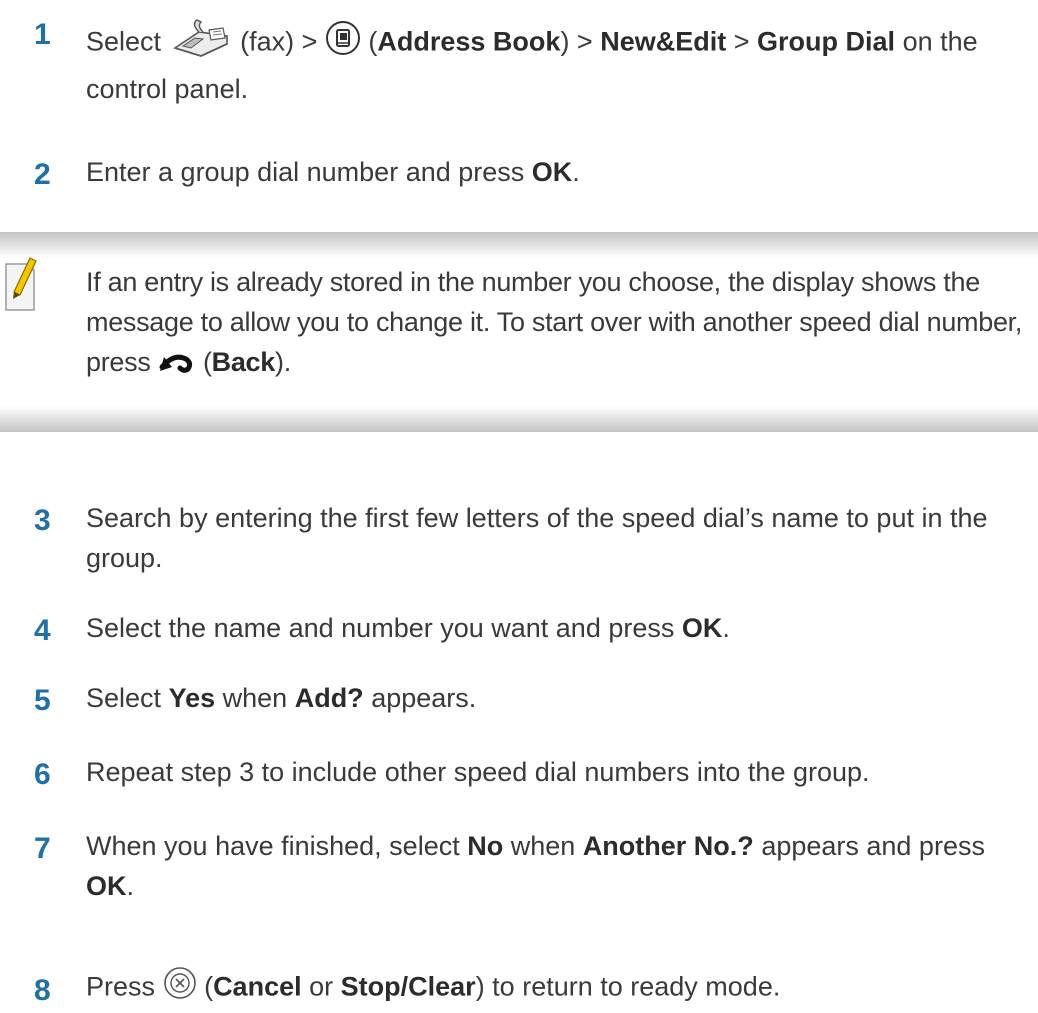 This screenshot has height=1013, width=1038. Describe the element at coordinates (42, 520) in the screenshot. I see `step-number: 3` at that location.